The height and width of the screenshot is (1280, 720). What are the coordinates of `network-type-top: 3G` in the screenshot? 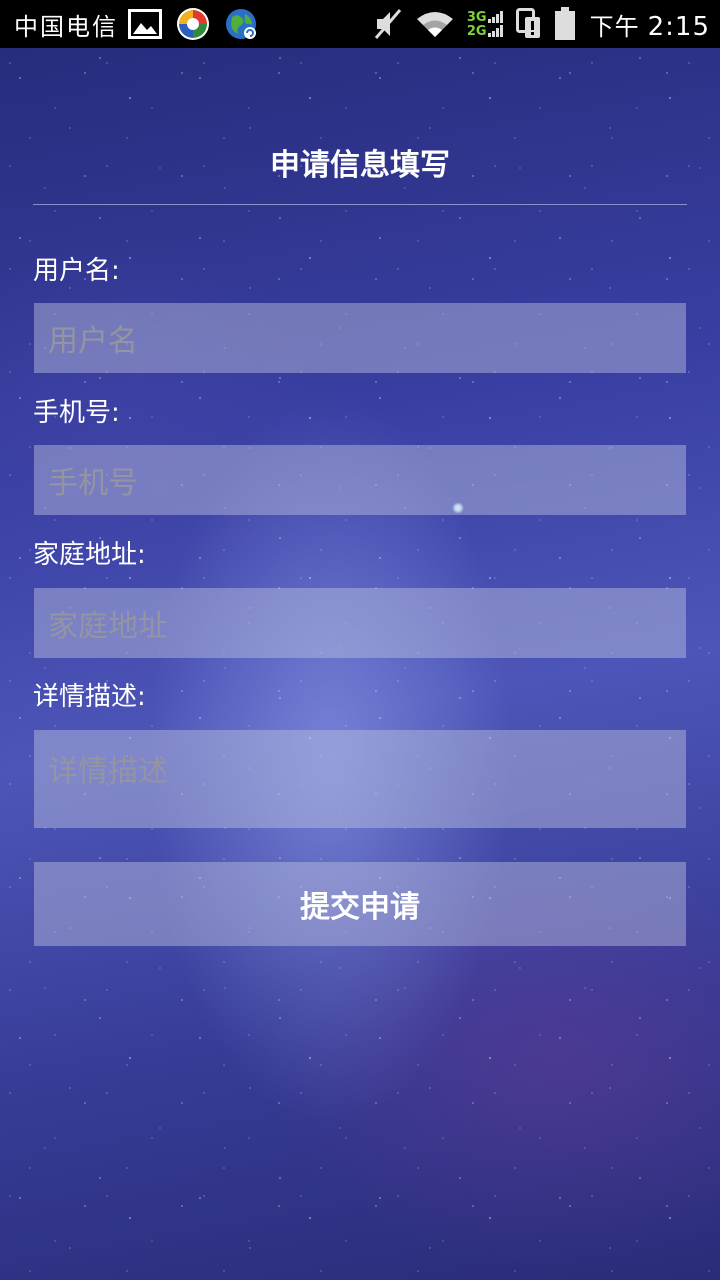 It's located at (476, 17).